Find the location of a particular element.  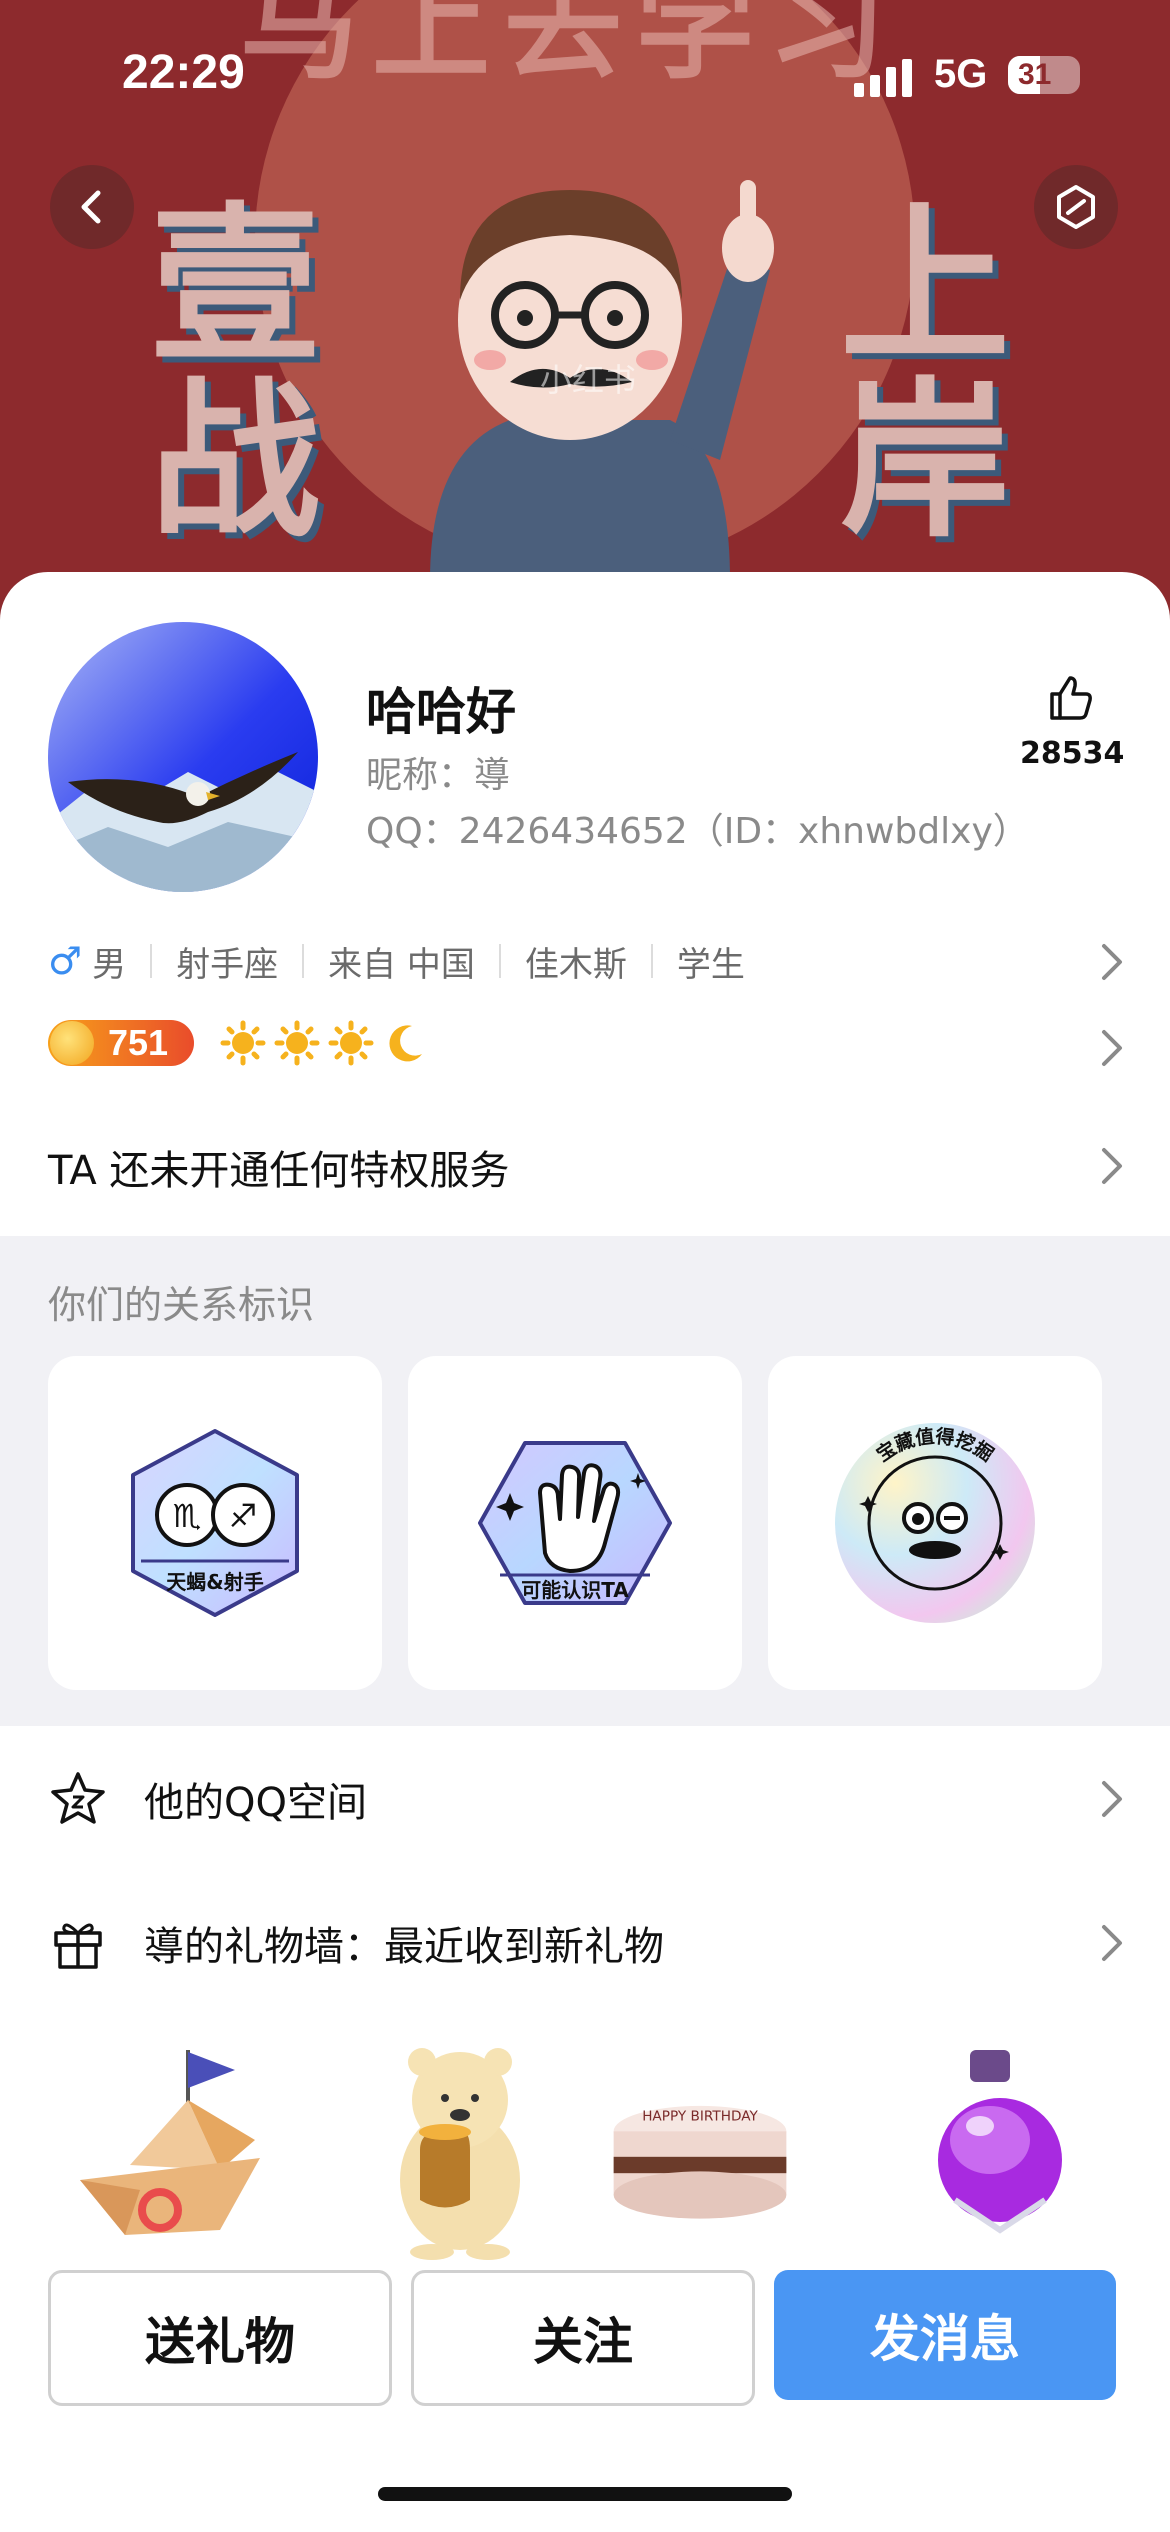

profile-name: 哈哈好 is located at coordinates (441, 712).